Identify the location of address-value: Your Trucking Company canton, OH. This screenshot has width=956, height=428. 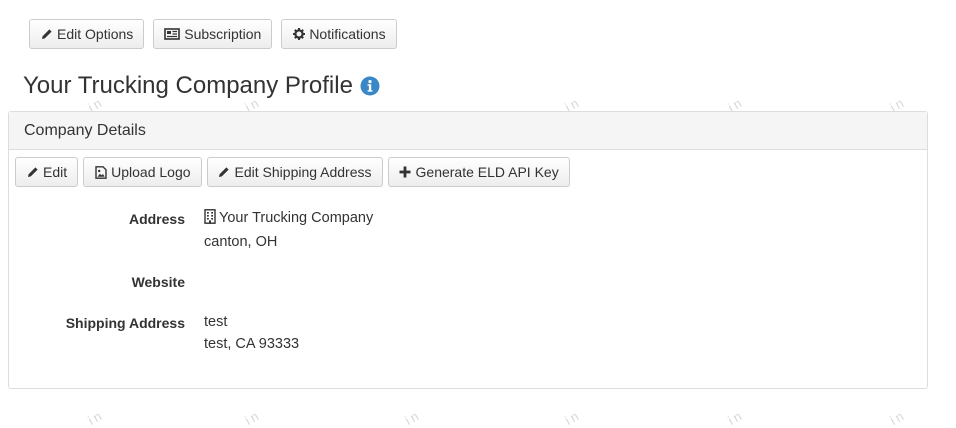
(288, 230).